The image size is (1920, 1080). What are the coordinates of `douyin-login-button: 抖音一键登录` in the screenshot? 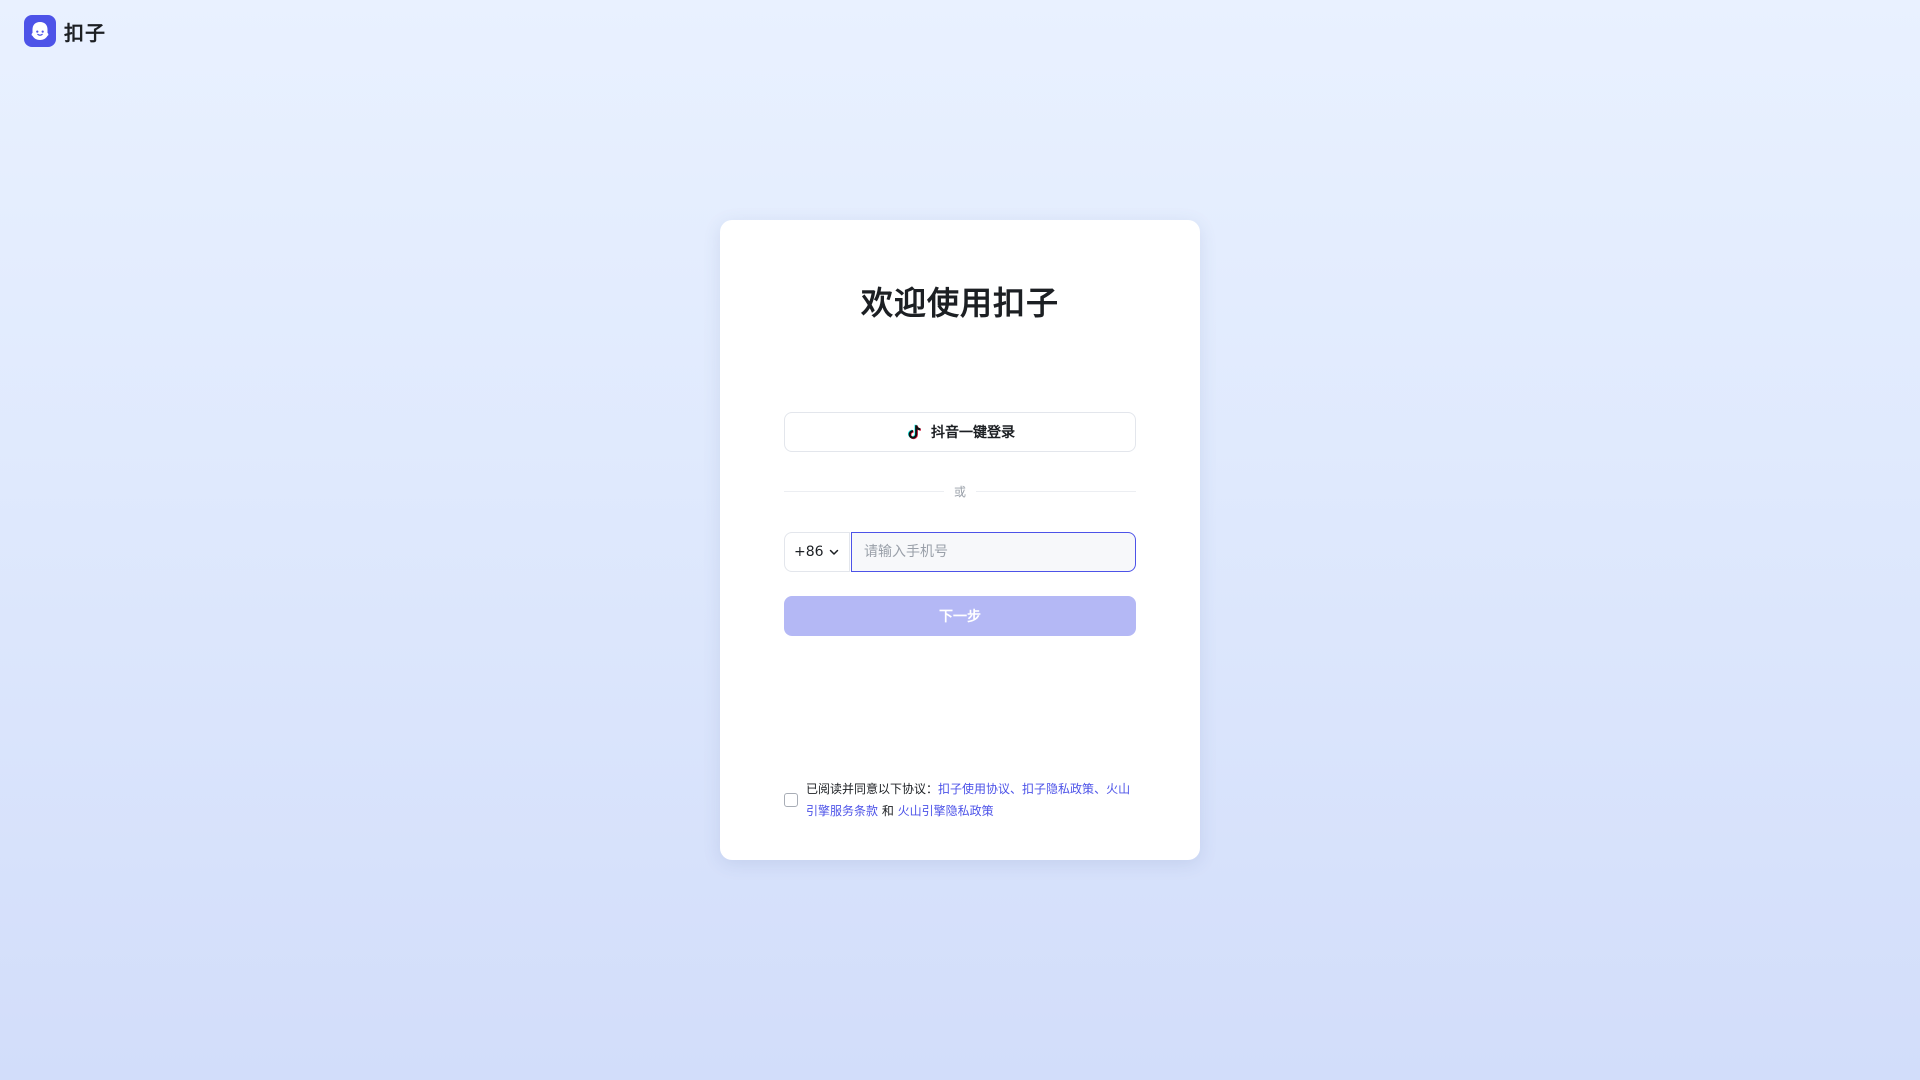 It's located at (960, 432).